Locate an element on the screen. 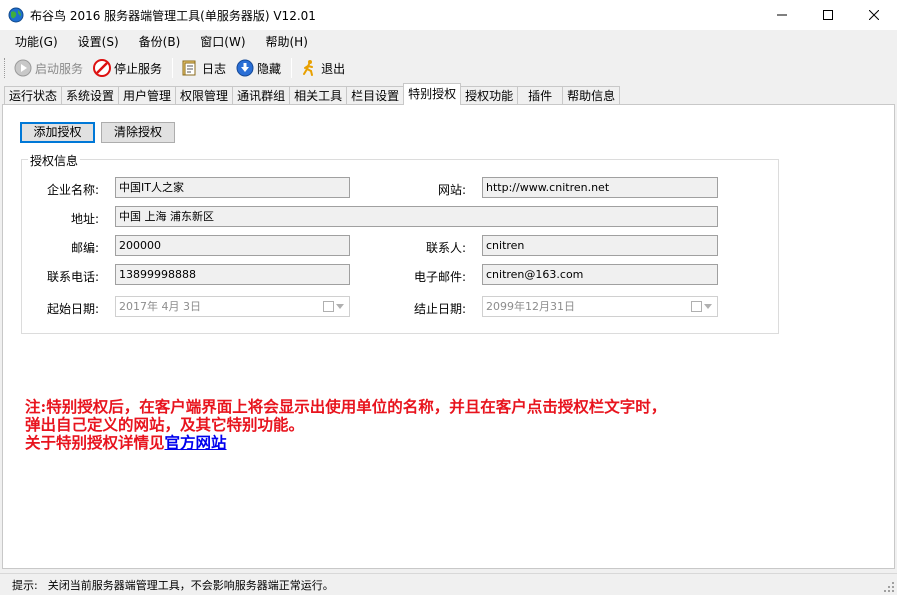 This screenshot has width=897, height=595. exit-button: 退出 is located at coordinates (322, 68).